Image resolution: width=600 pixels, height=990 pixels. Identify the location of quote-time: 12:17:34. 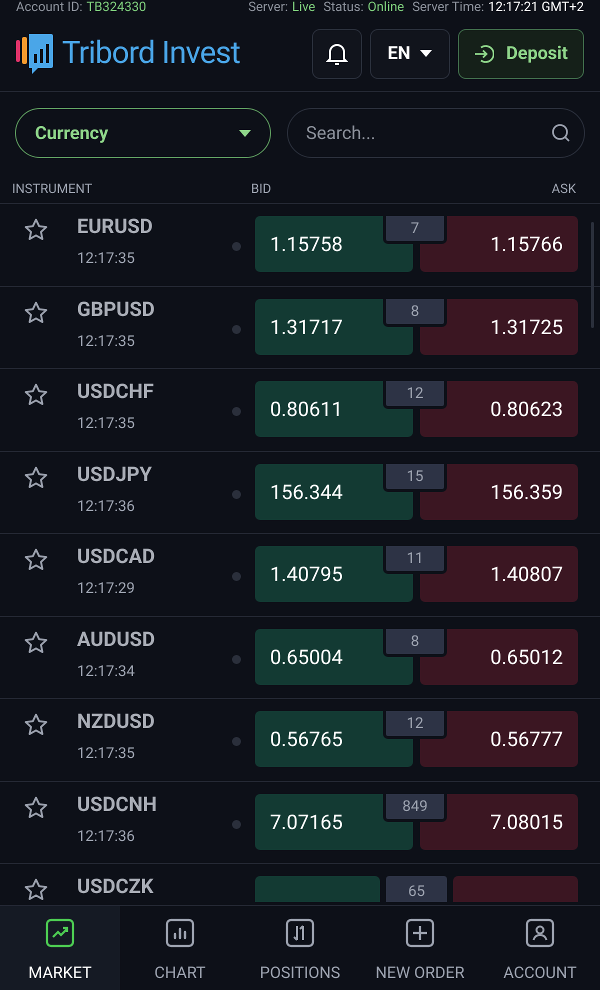
(106, 671).